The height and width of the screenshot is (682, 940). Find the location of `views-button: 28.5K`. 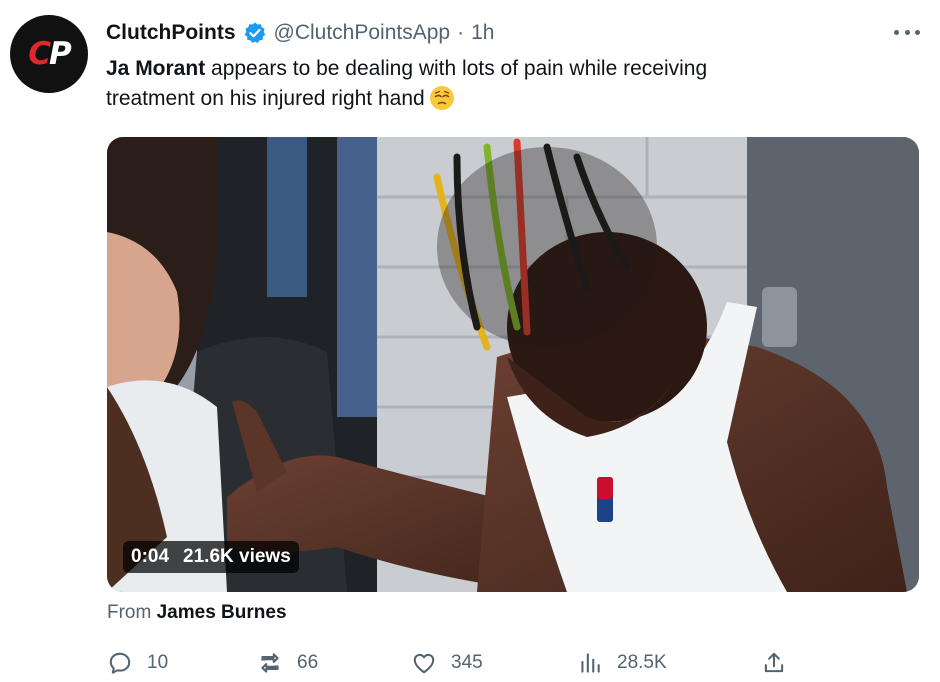

views-button: 28.5K is located at coordinates (622, 663).